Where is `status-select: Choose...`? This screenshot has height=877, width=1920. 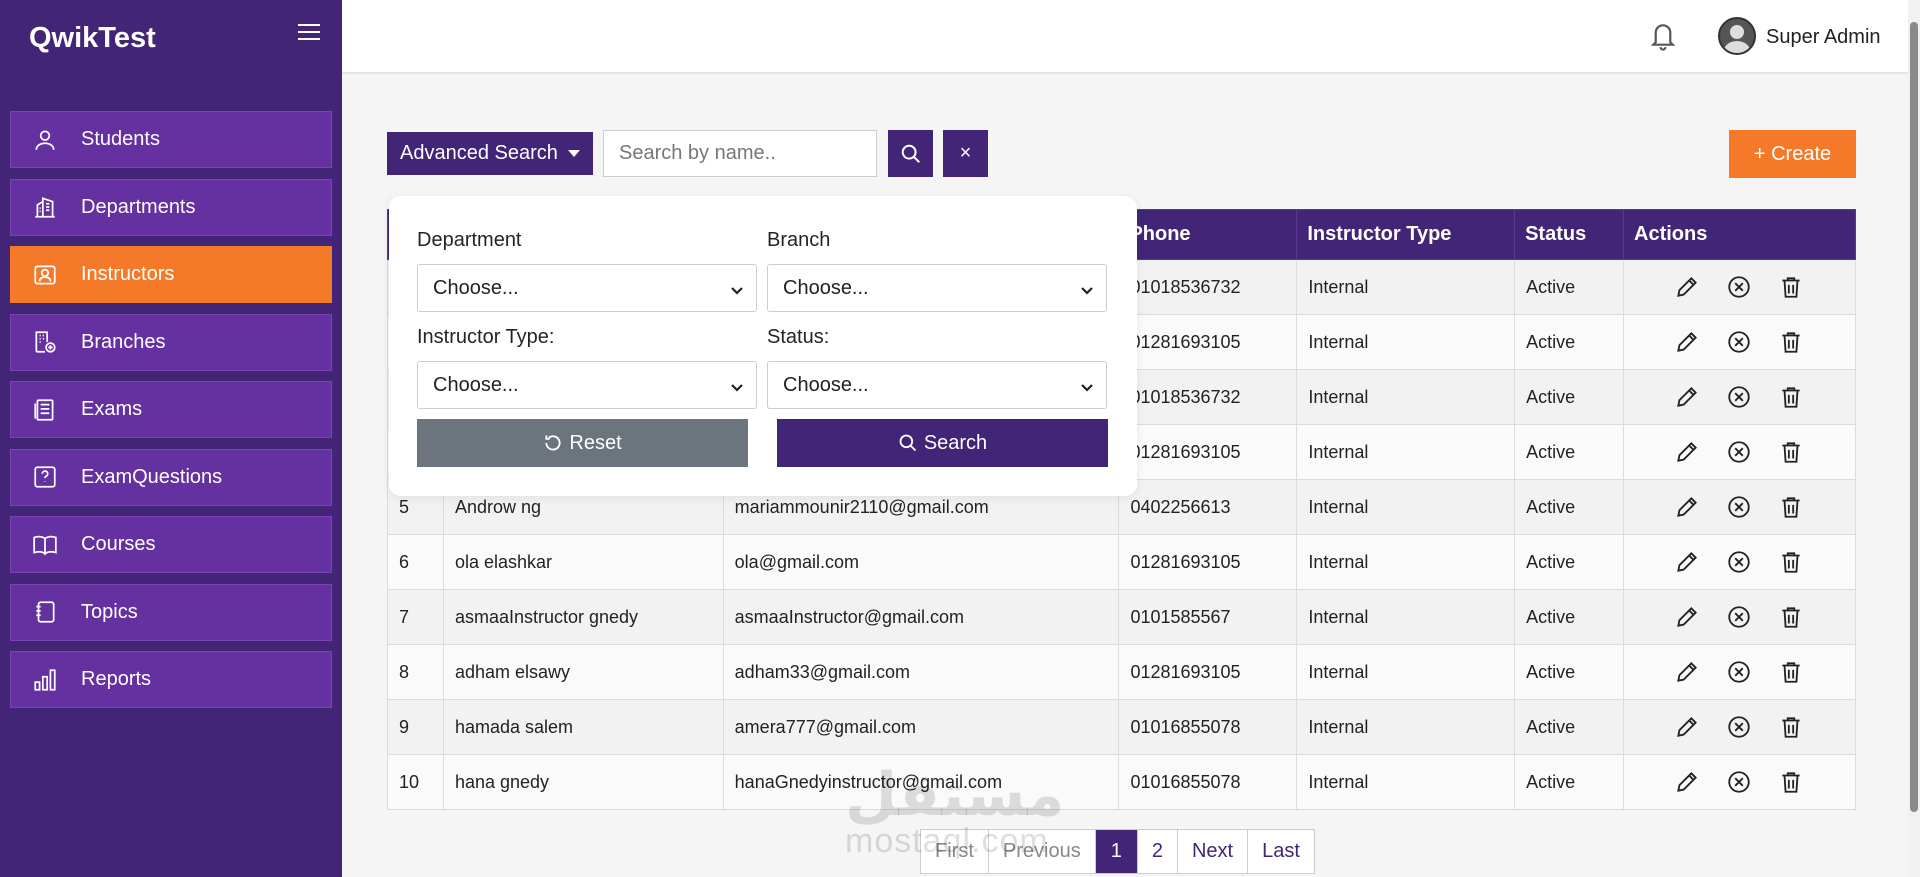
status-select: Choose... is located at coordinates (937, 385).